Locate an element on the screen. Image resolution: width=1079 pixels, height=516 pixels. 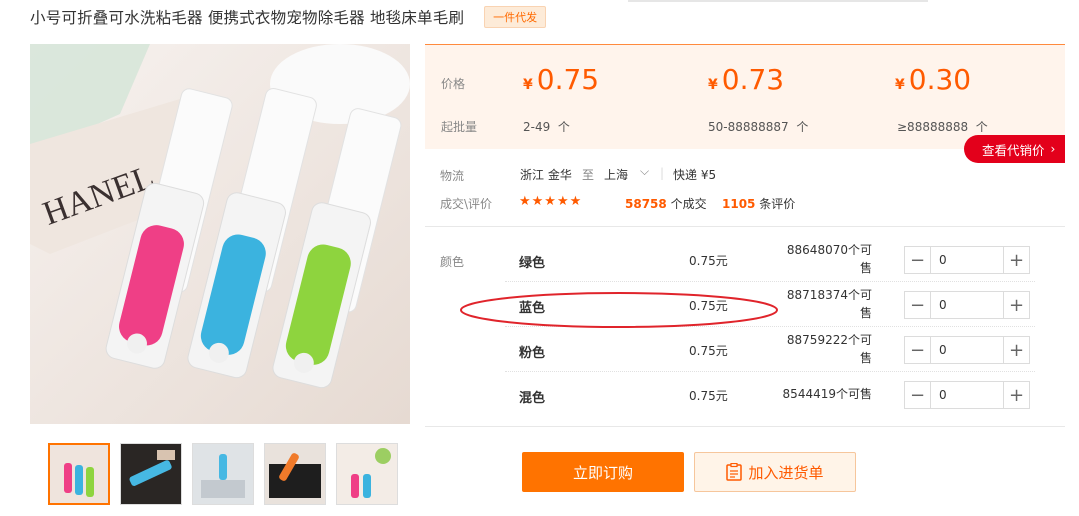
chevron-down-icon: ⌵ is located at coordinates (644, 171).